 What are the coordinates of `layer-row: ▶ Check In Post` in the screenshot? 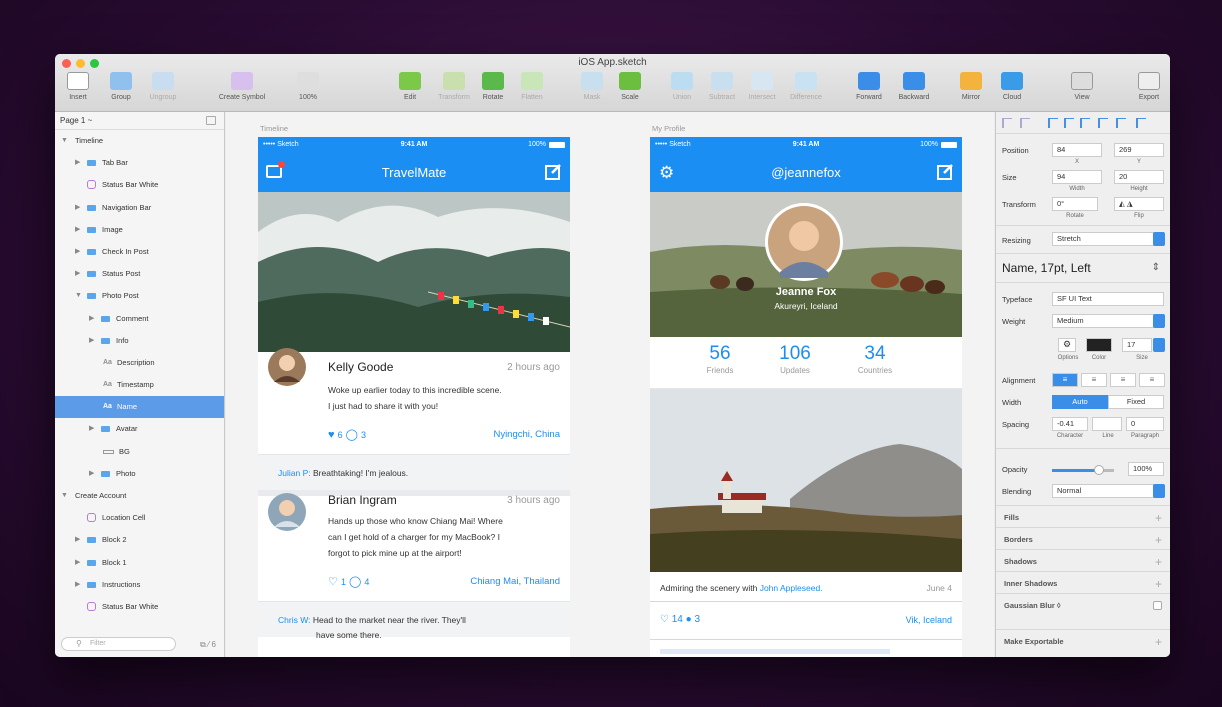 It's located at (139, 252).